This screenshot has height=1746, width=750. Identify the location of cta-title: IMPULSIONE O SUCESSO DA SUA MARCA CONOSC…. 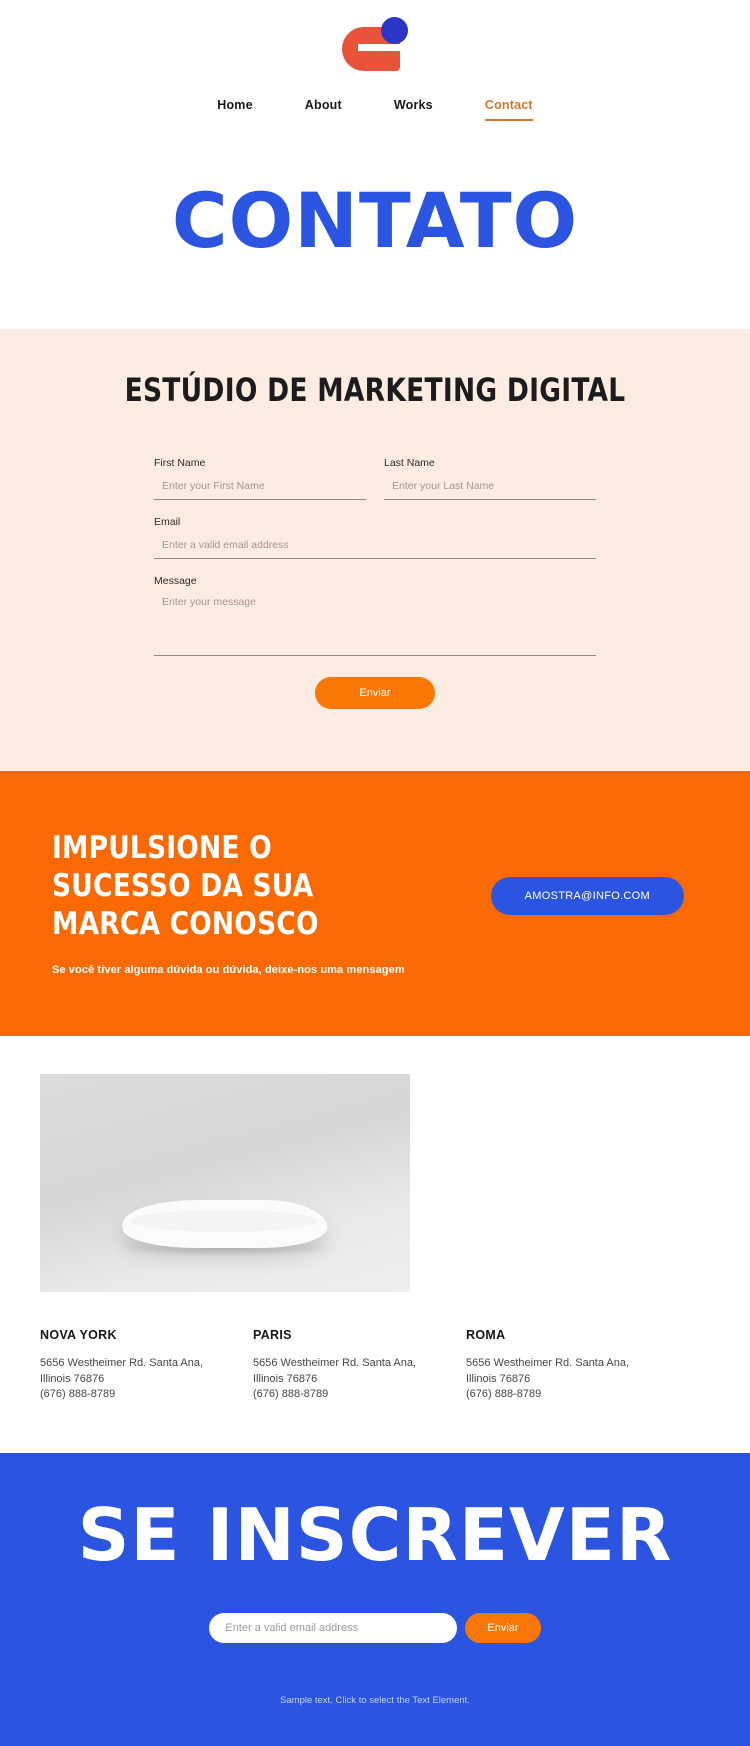
(219, 886).